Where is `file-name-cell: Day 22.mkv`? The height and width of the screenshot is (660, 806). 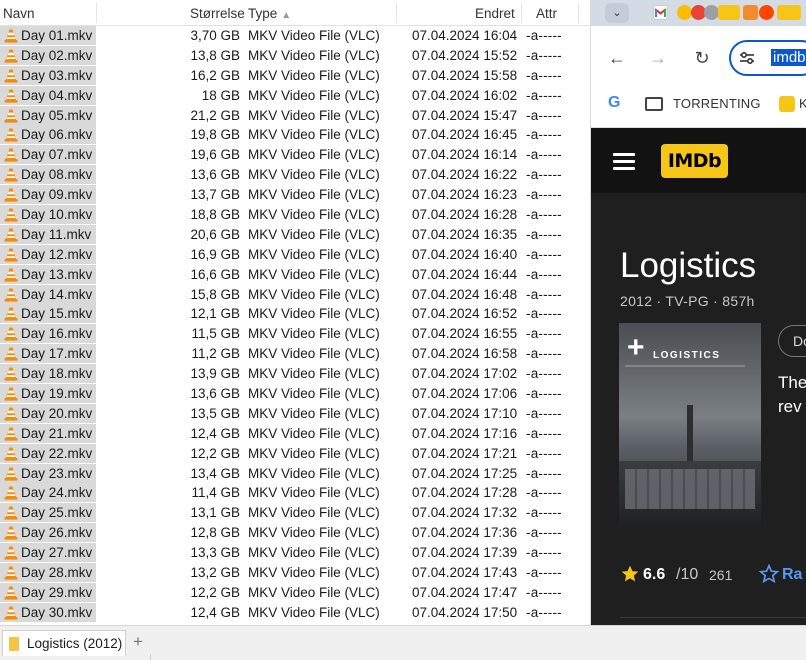
file-name-cell: Day 22.mkv is located at coordinates (48, 453).